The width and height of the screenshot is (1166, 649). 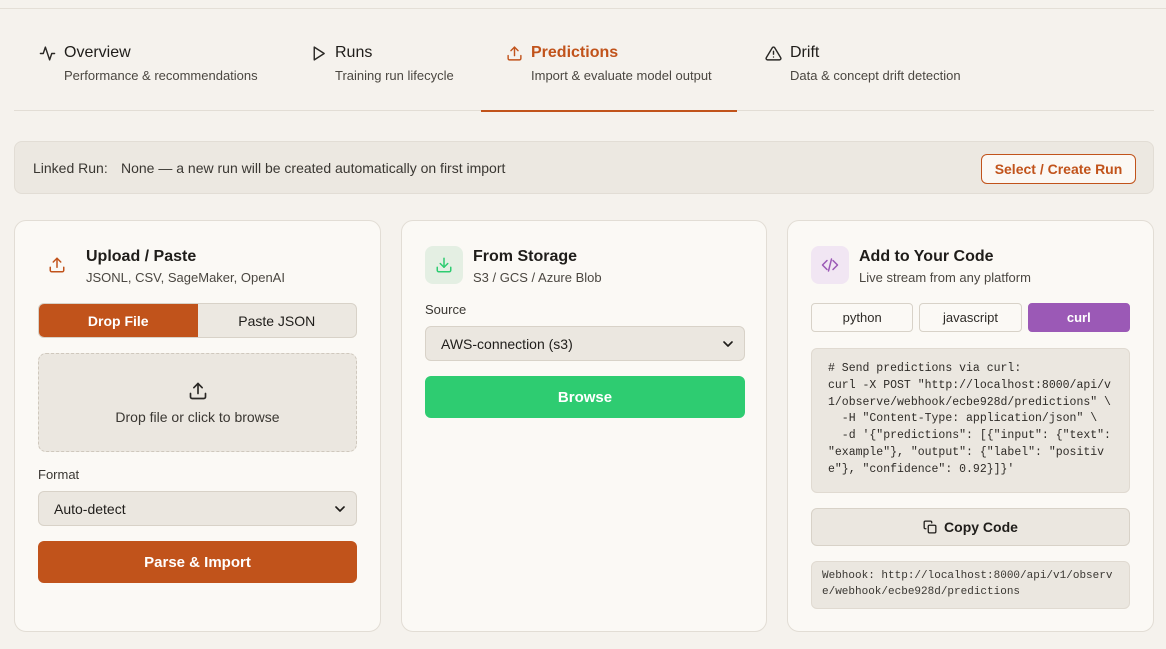 I want to click on paste-json-mode-button: Paste JSON, so click(x=277, y=320).